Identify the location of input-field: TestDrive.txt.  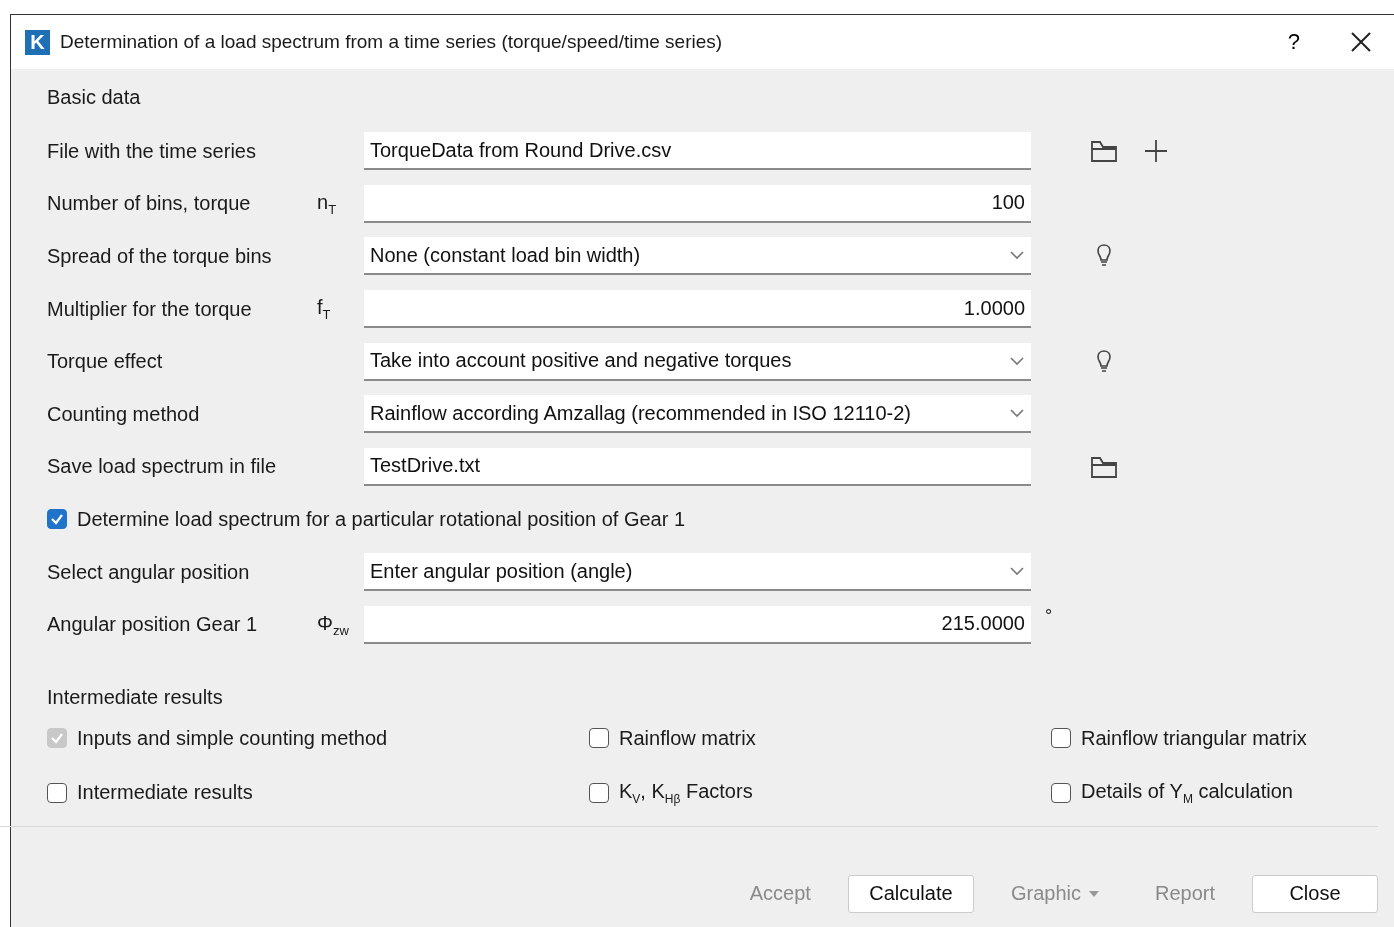
(697, 466).